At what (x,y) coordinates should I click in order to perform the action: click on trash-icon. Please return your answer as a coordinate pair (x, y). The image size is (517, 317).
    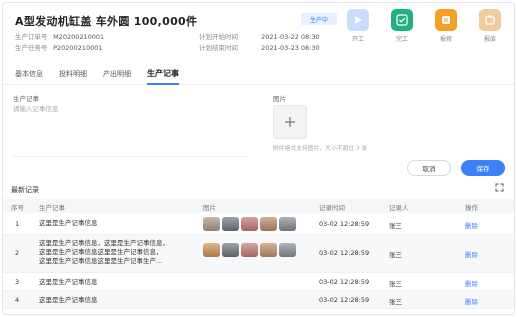
    Looking at the image, I should click on (490, 20).